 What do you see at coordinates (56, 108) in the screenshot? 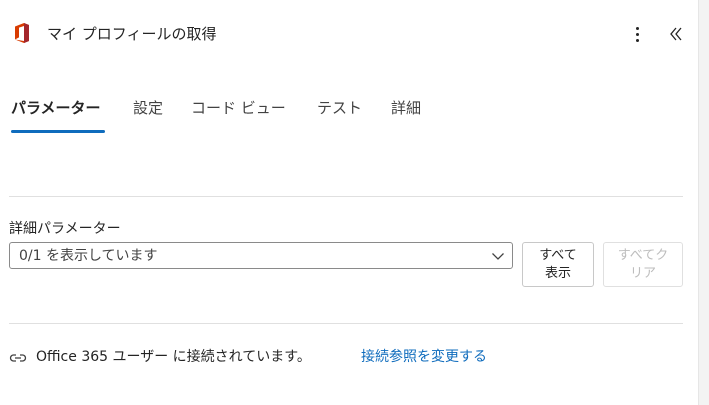
I see `tab-parameters: パラメーター` at bounding box center [56, 108].